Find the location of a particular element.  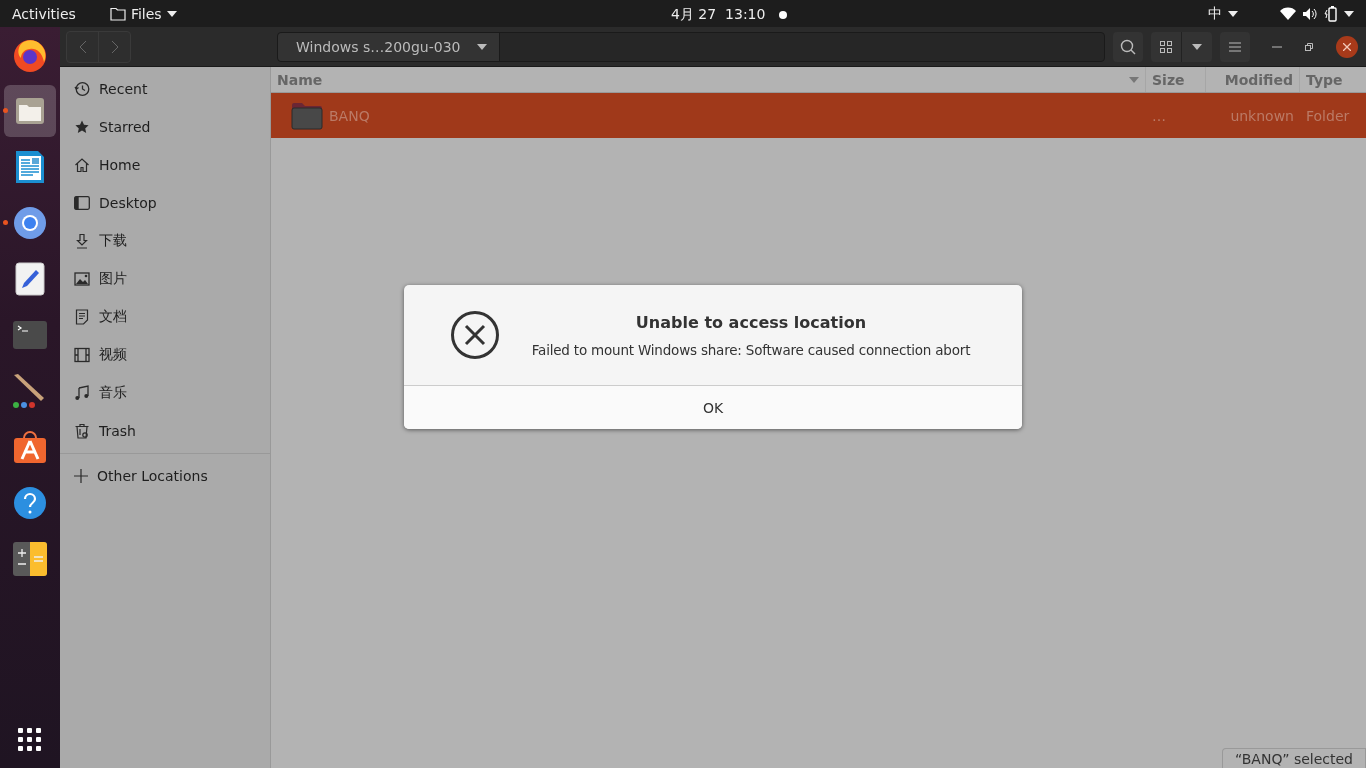

restore-icon is located at coordinates (1309, 46).